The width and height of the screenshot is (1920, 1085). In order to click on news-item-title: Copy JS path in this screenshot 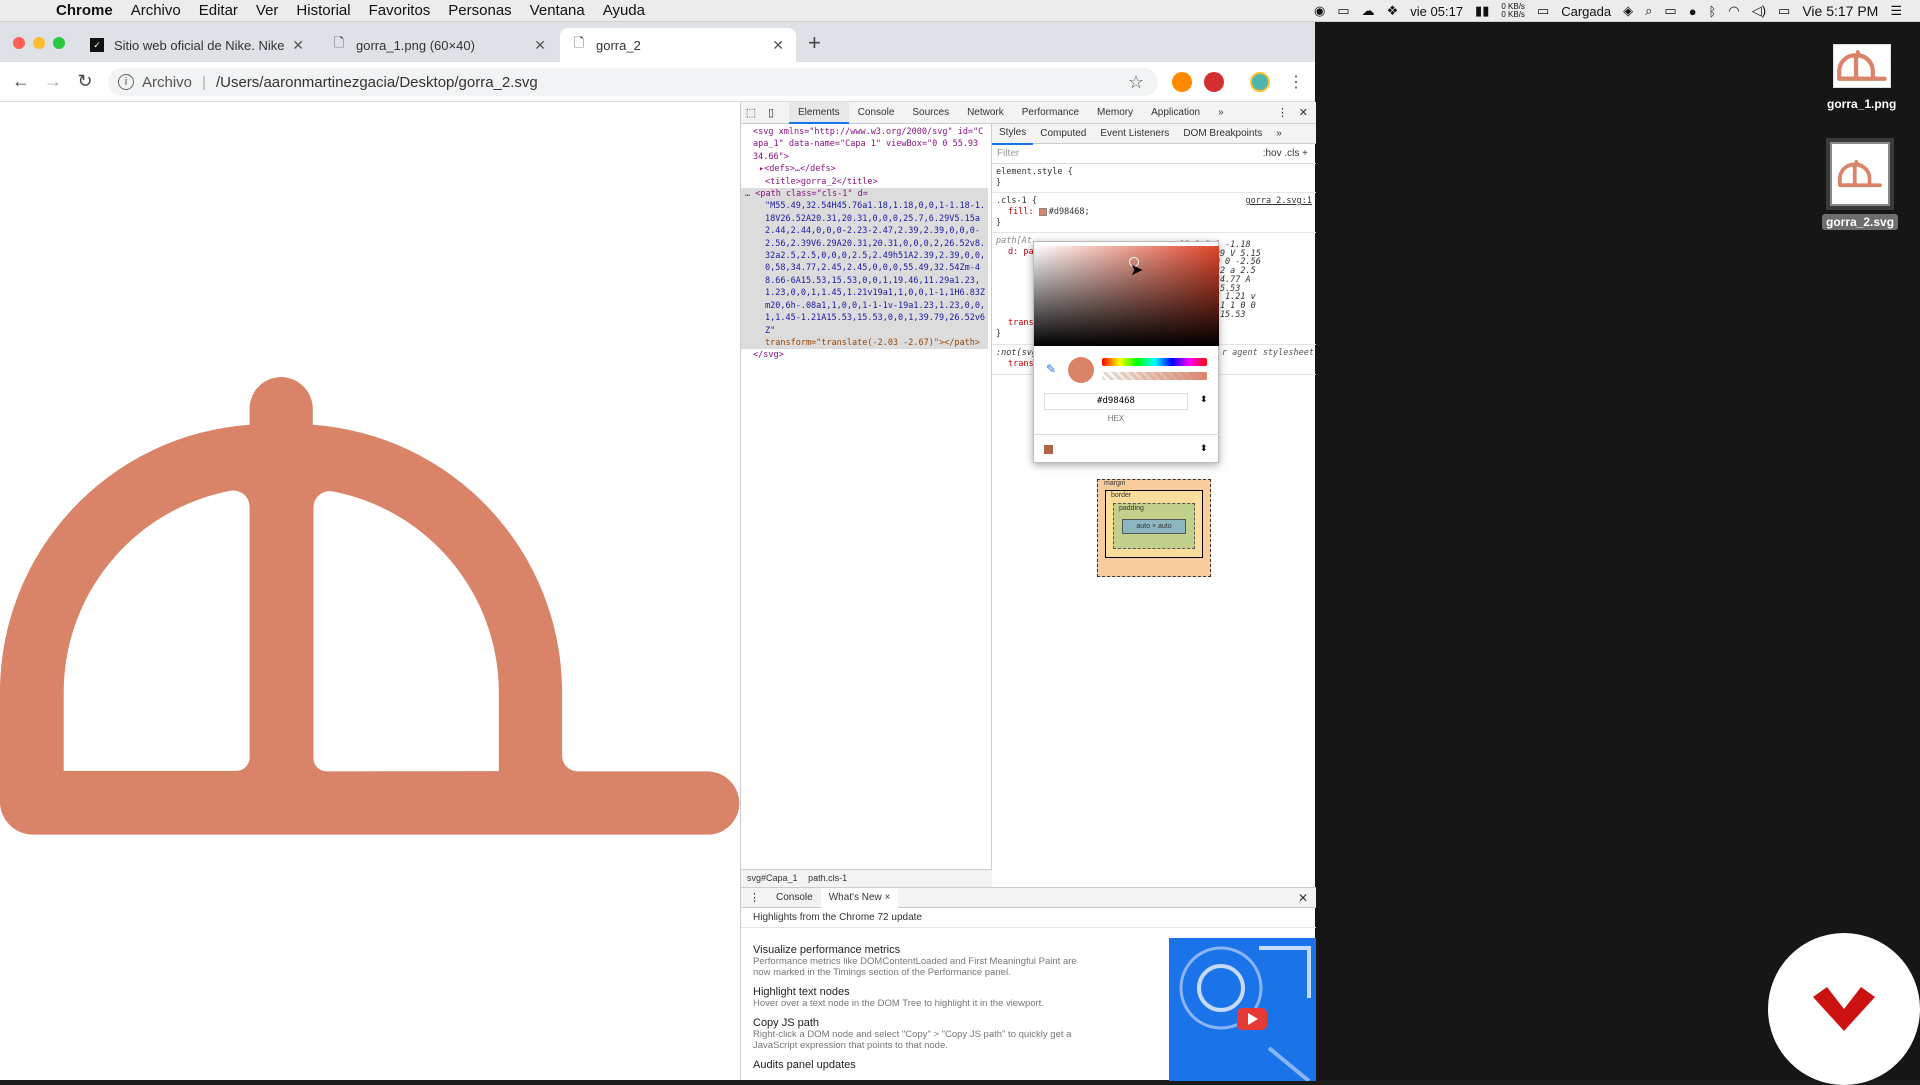, I will do `click(918, 1023)`.